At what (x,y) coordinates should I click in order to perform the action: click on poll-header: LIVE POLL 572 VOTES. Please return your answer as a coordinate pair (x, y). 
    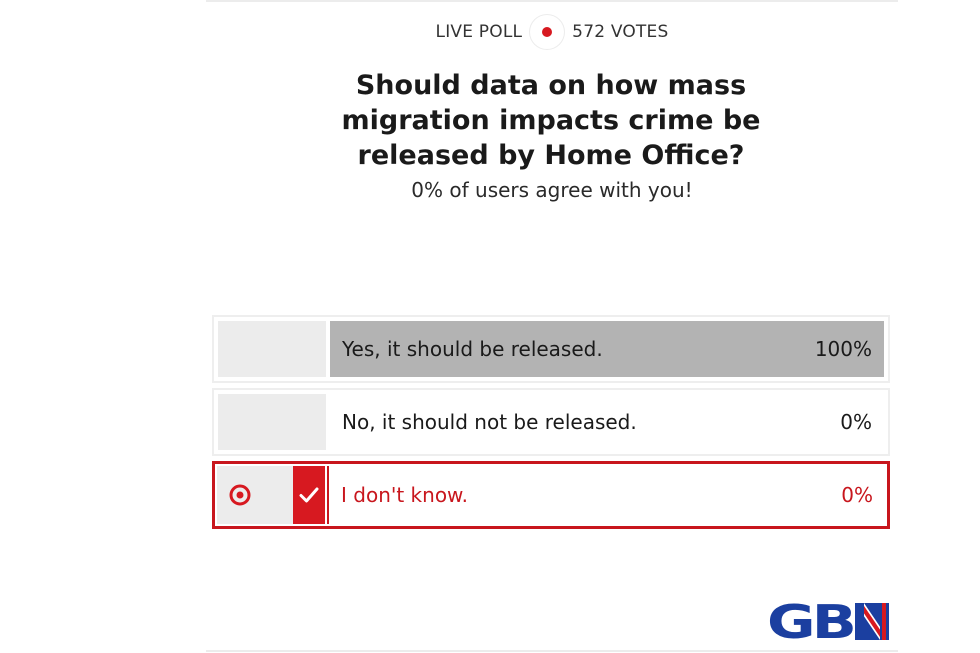
    Looking at the image, I should click on (552, 32).